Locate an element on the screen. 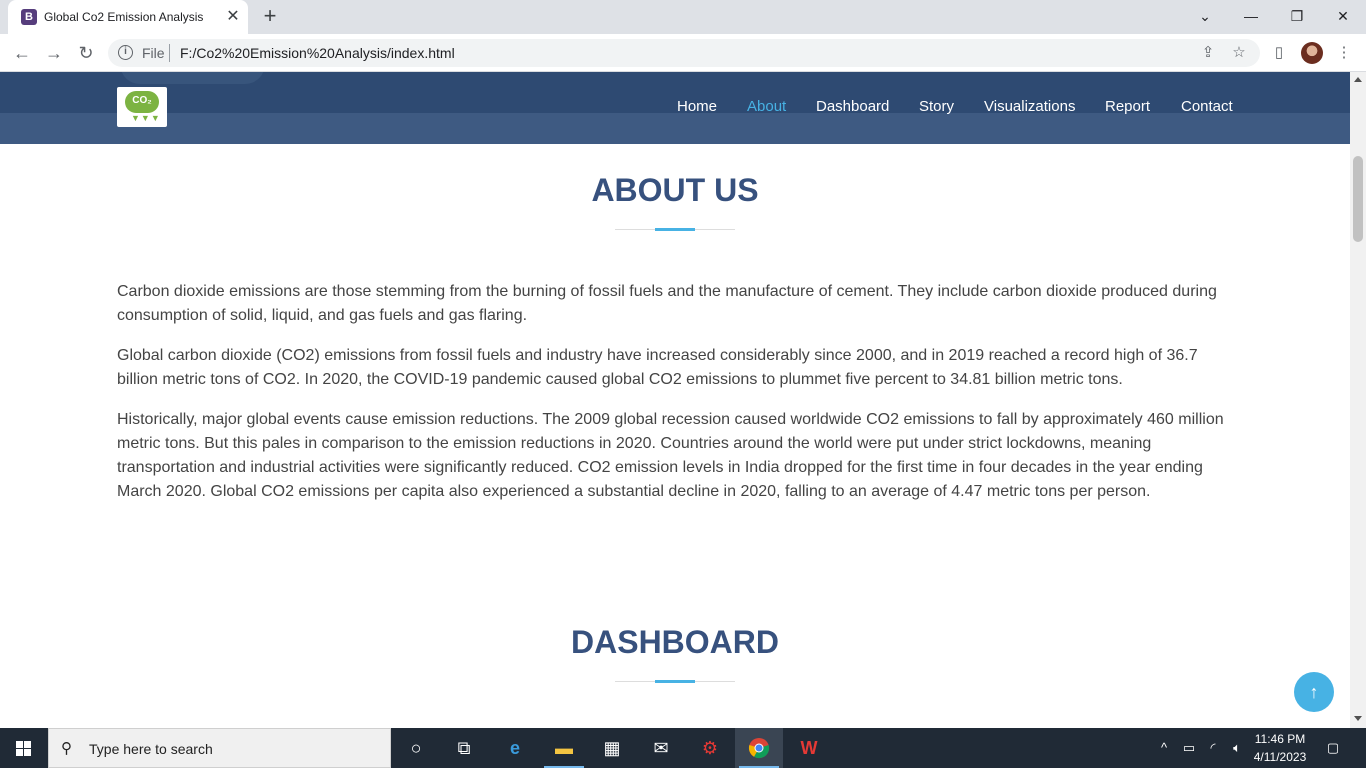 Image resolution: width=1366 pixels, height=773 pixels. about-title-accent is located at coordinates (675, 229).